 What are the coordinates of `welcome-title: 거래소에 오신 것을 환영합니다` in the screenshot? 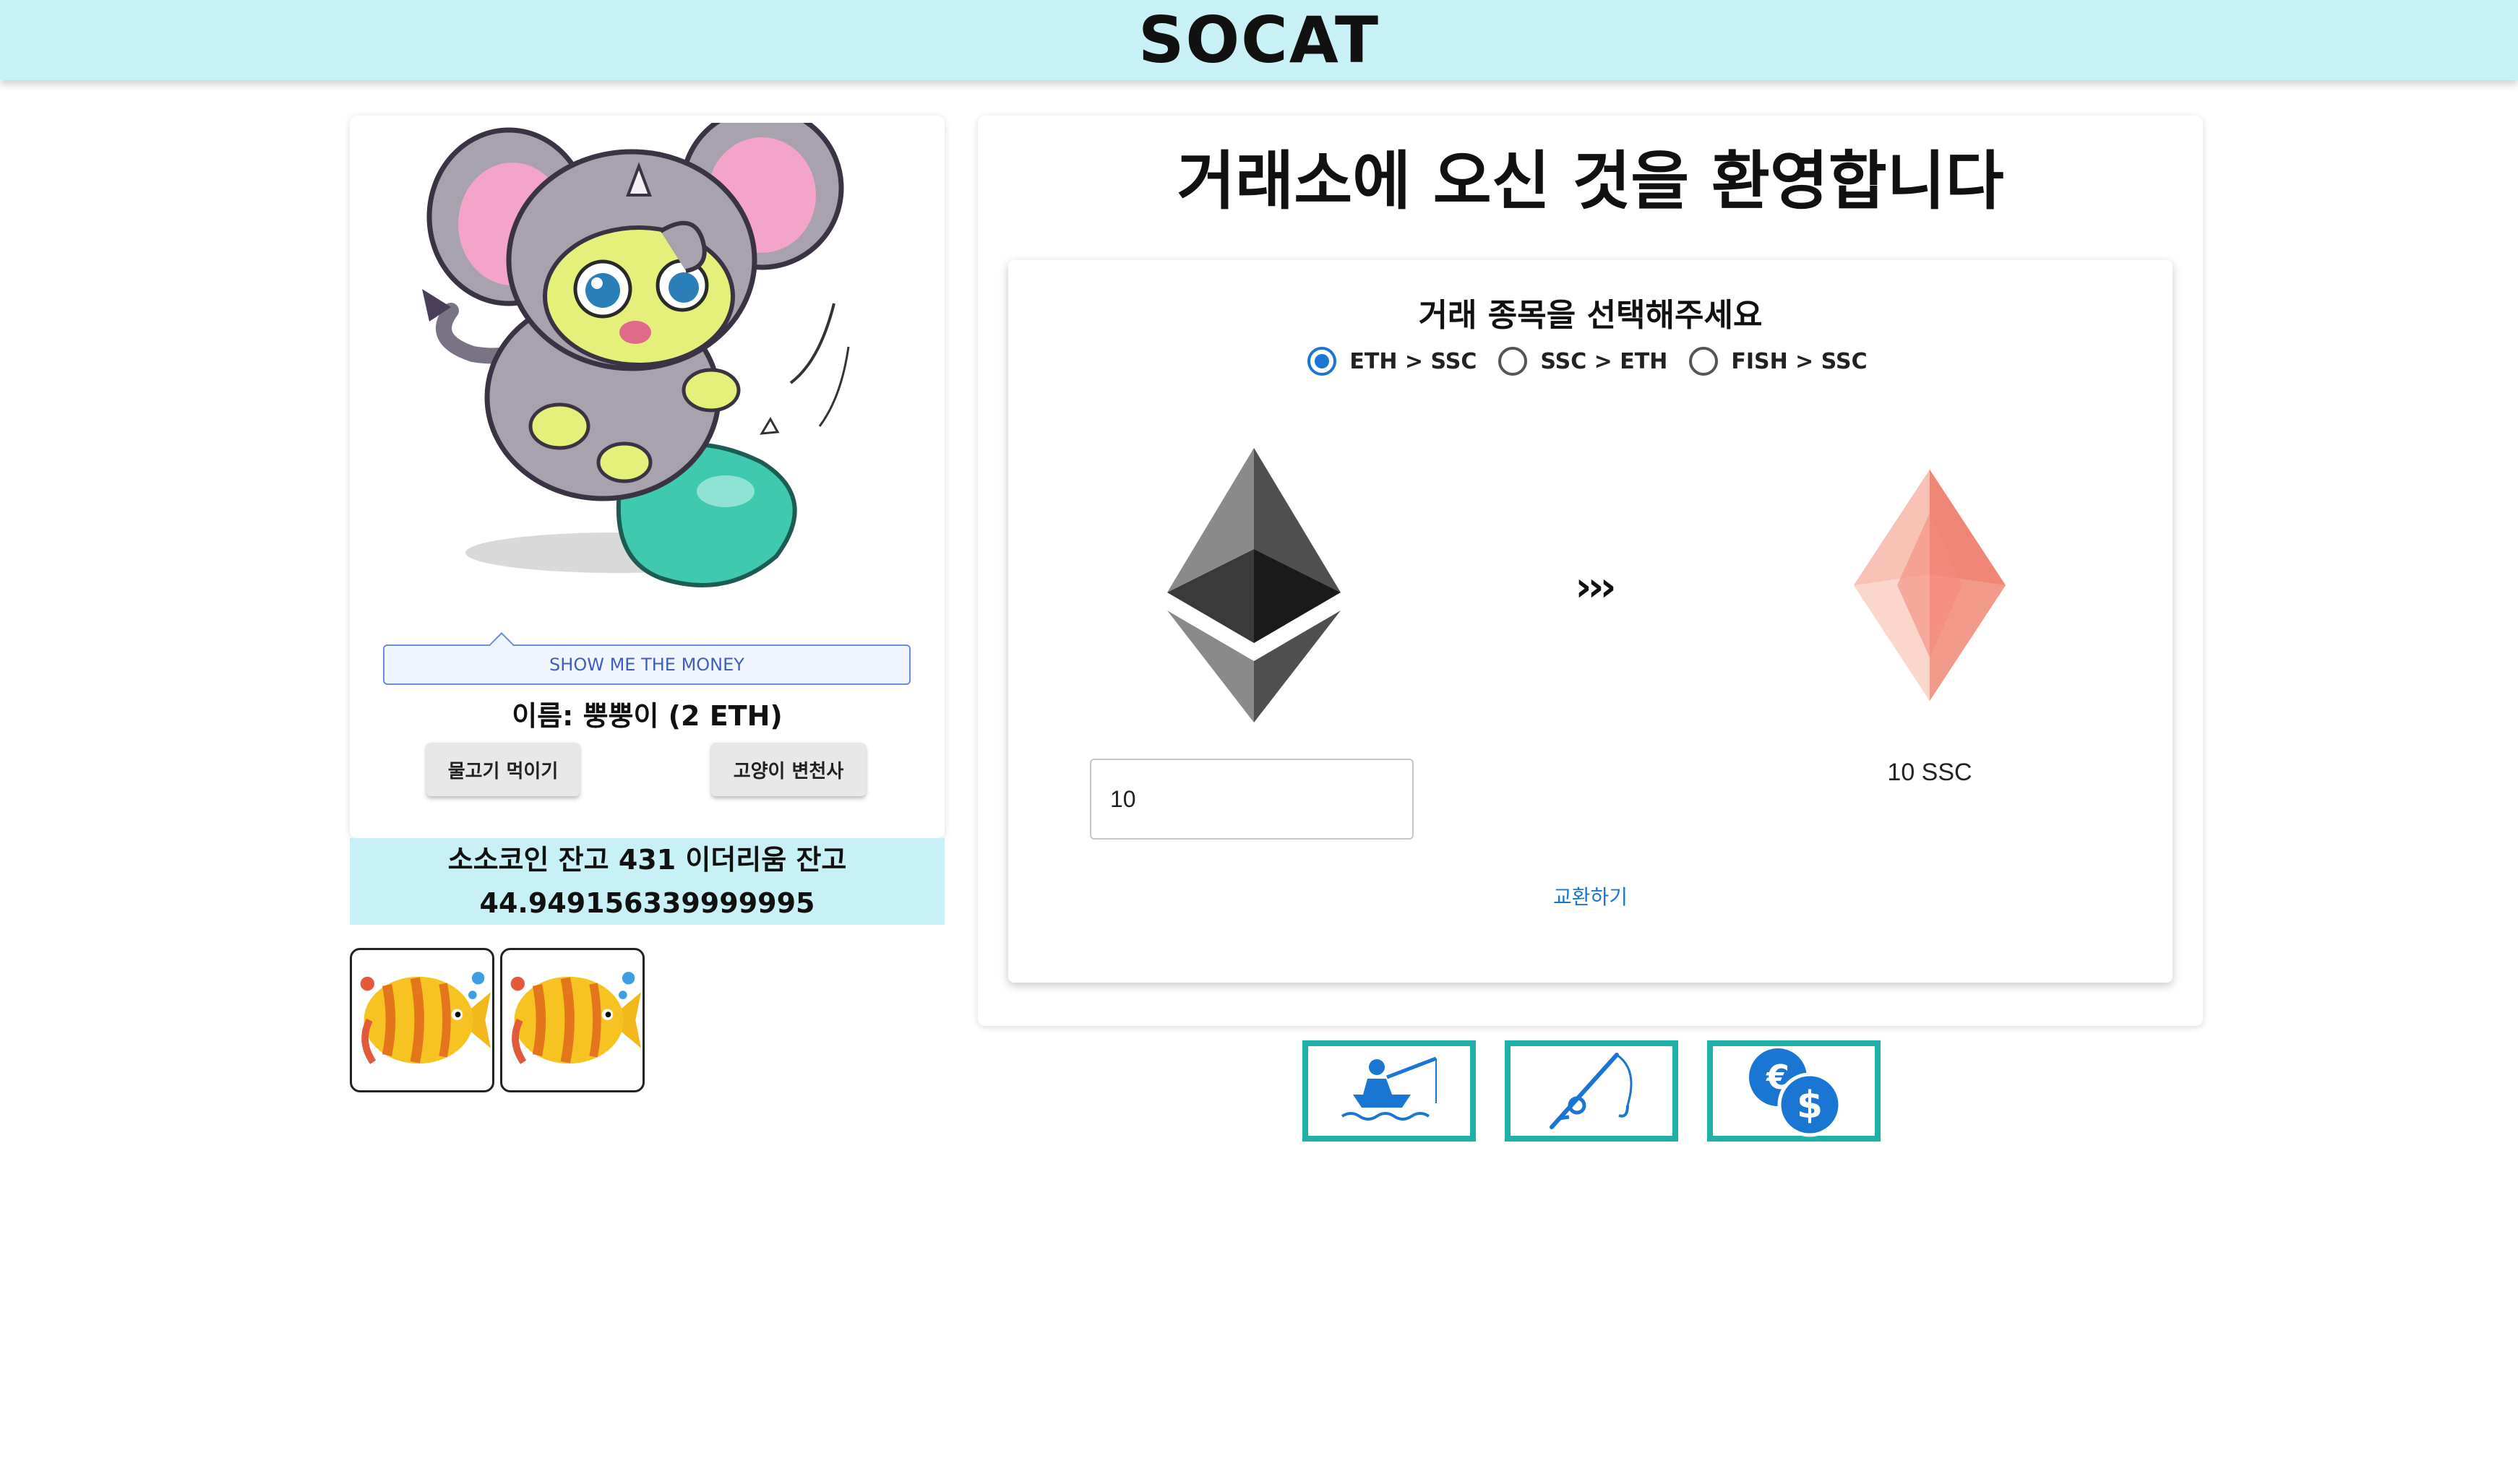 It's located at (1590, 181).